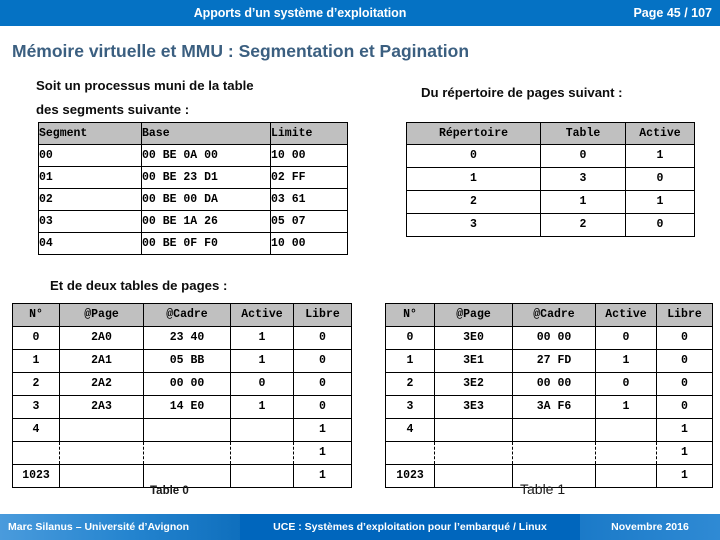 This screenshot has width=720, height=540. What do you see at coordinates (36, 407) in the screenshot?
I see `cell-numero: 3` at bounding box center [36, 407].